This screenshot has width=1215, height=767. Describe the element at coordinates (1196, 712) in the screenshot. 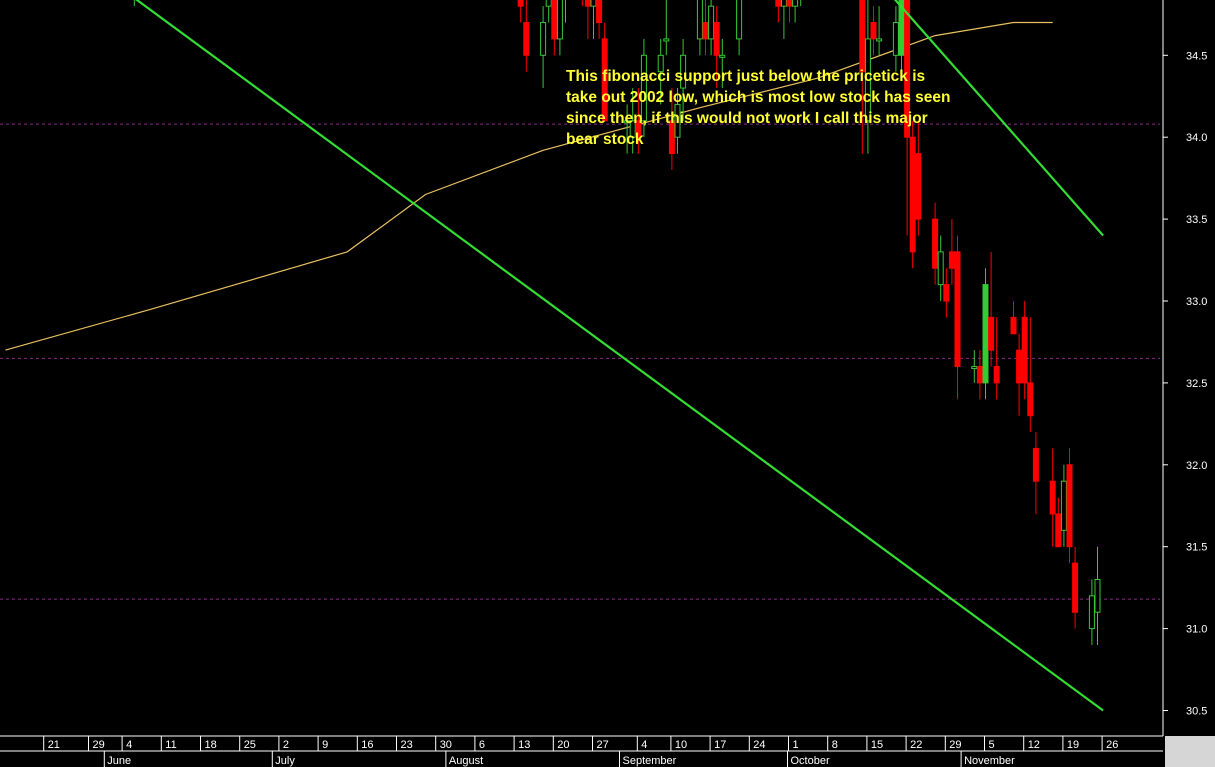

I see `y-tick-label: 30.5` at that location.